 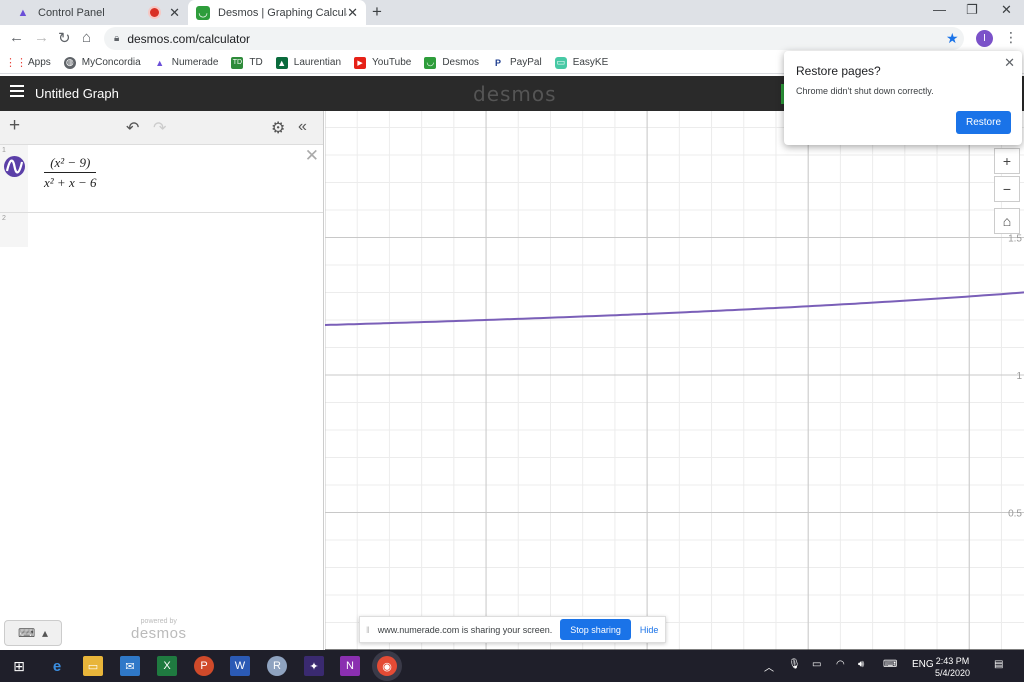 What do you see at coordinates (952, 38) in the screenshot?
I see `bookmark-star-icon: ★` at bounding box center [952, 38].